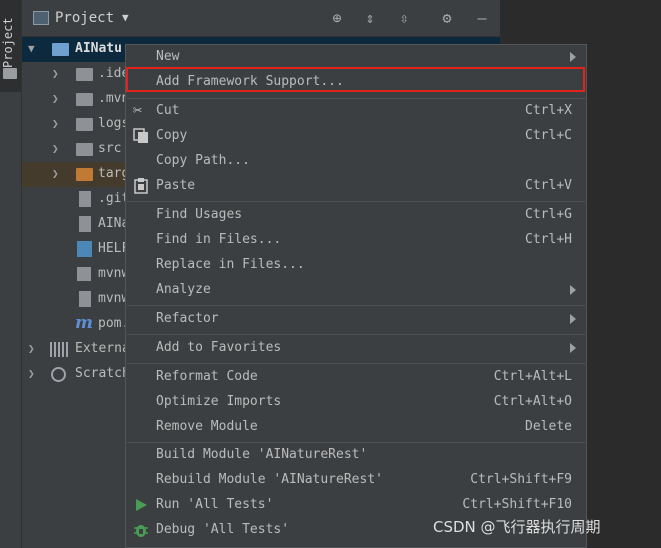  What do you see at coordinates (207, 426) in the screenshot?
I see `menu-item-label: Remove Module` at bounding box center [207, 426].